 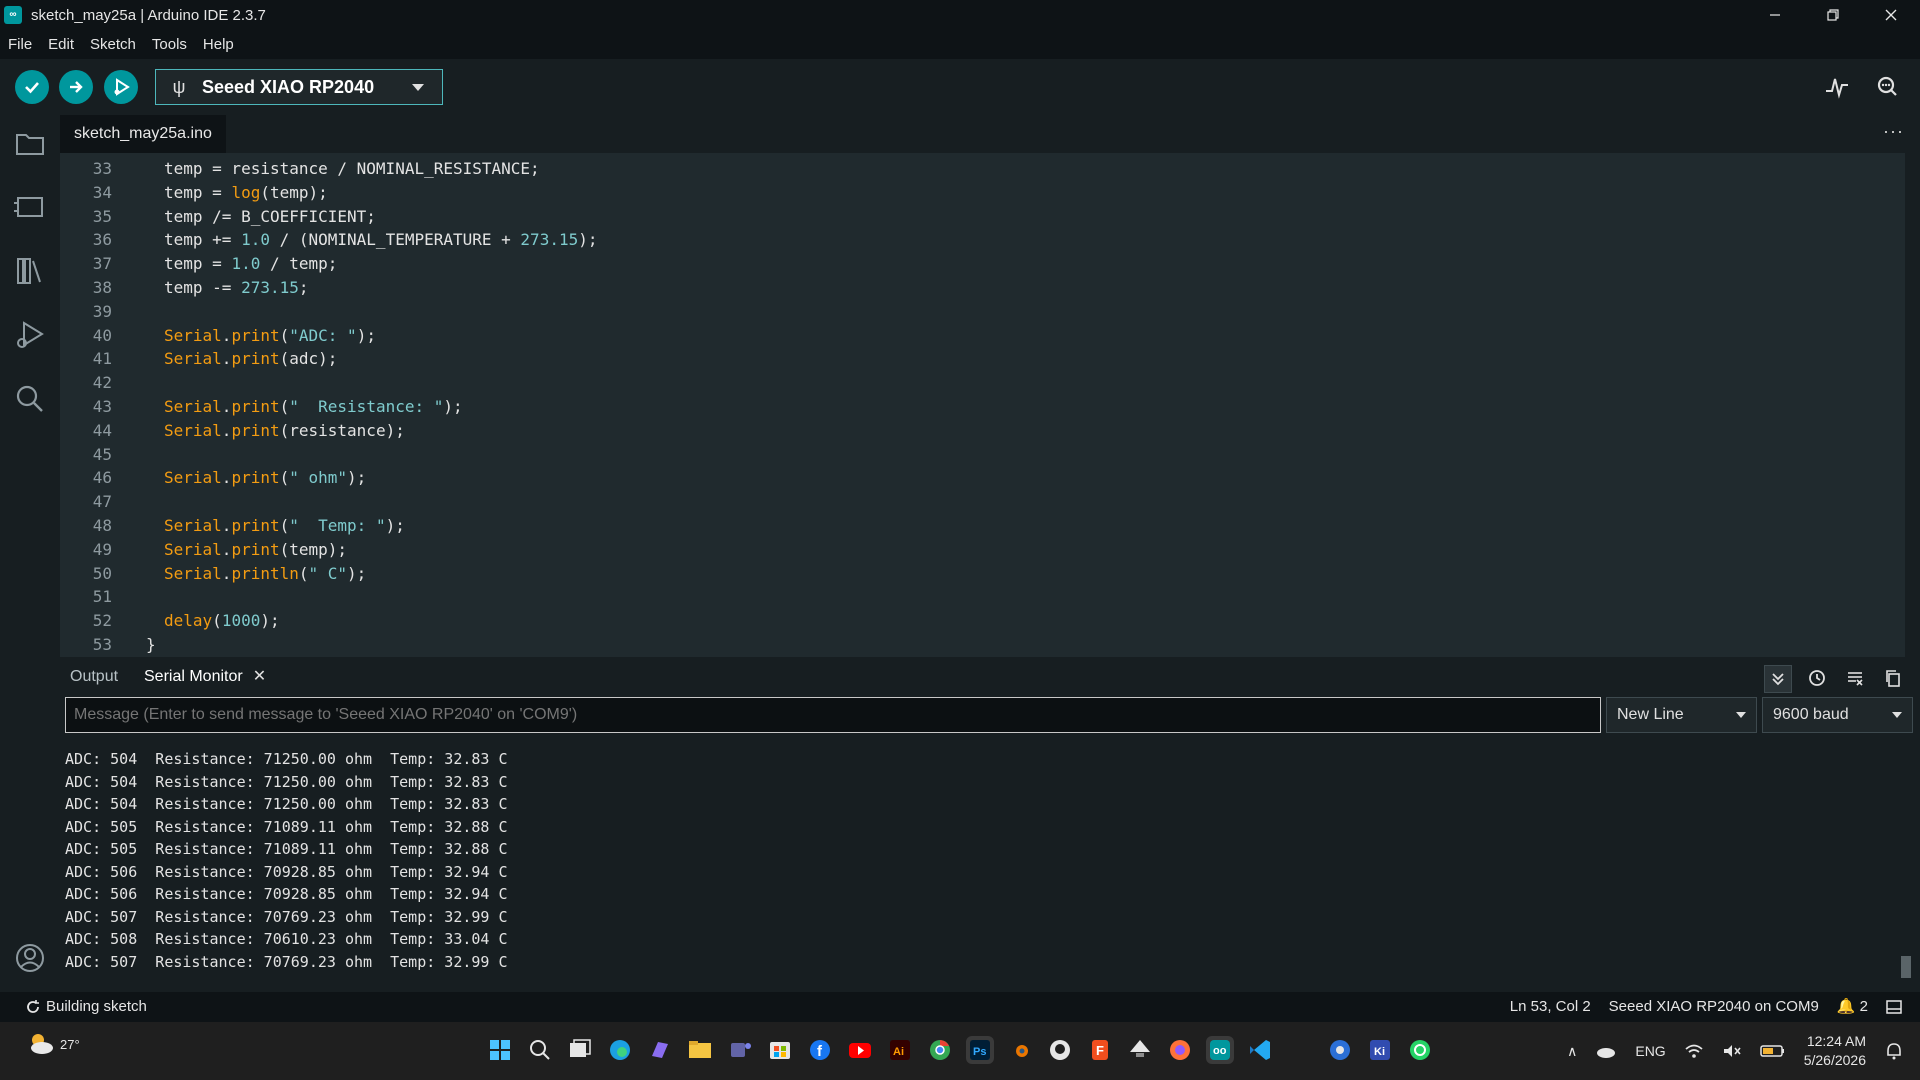 What do you see at coordinates (982, 264) in the screenshot?
I see `code-line: 37 temp = 1.0 / temp;` at bounding box center [982, 264].